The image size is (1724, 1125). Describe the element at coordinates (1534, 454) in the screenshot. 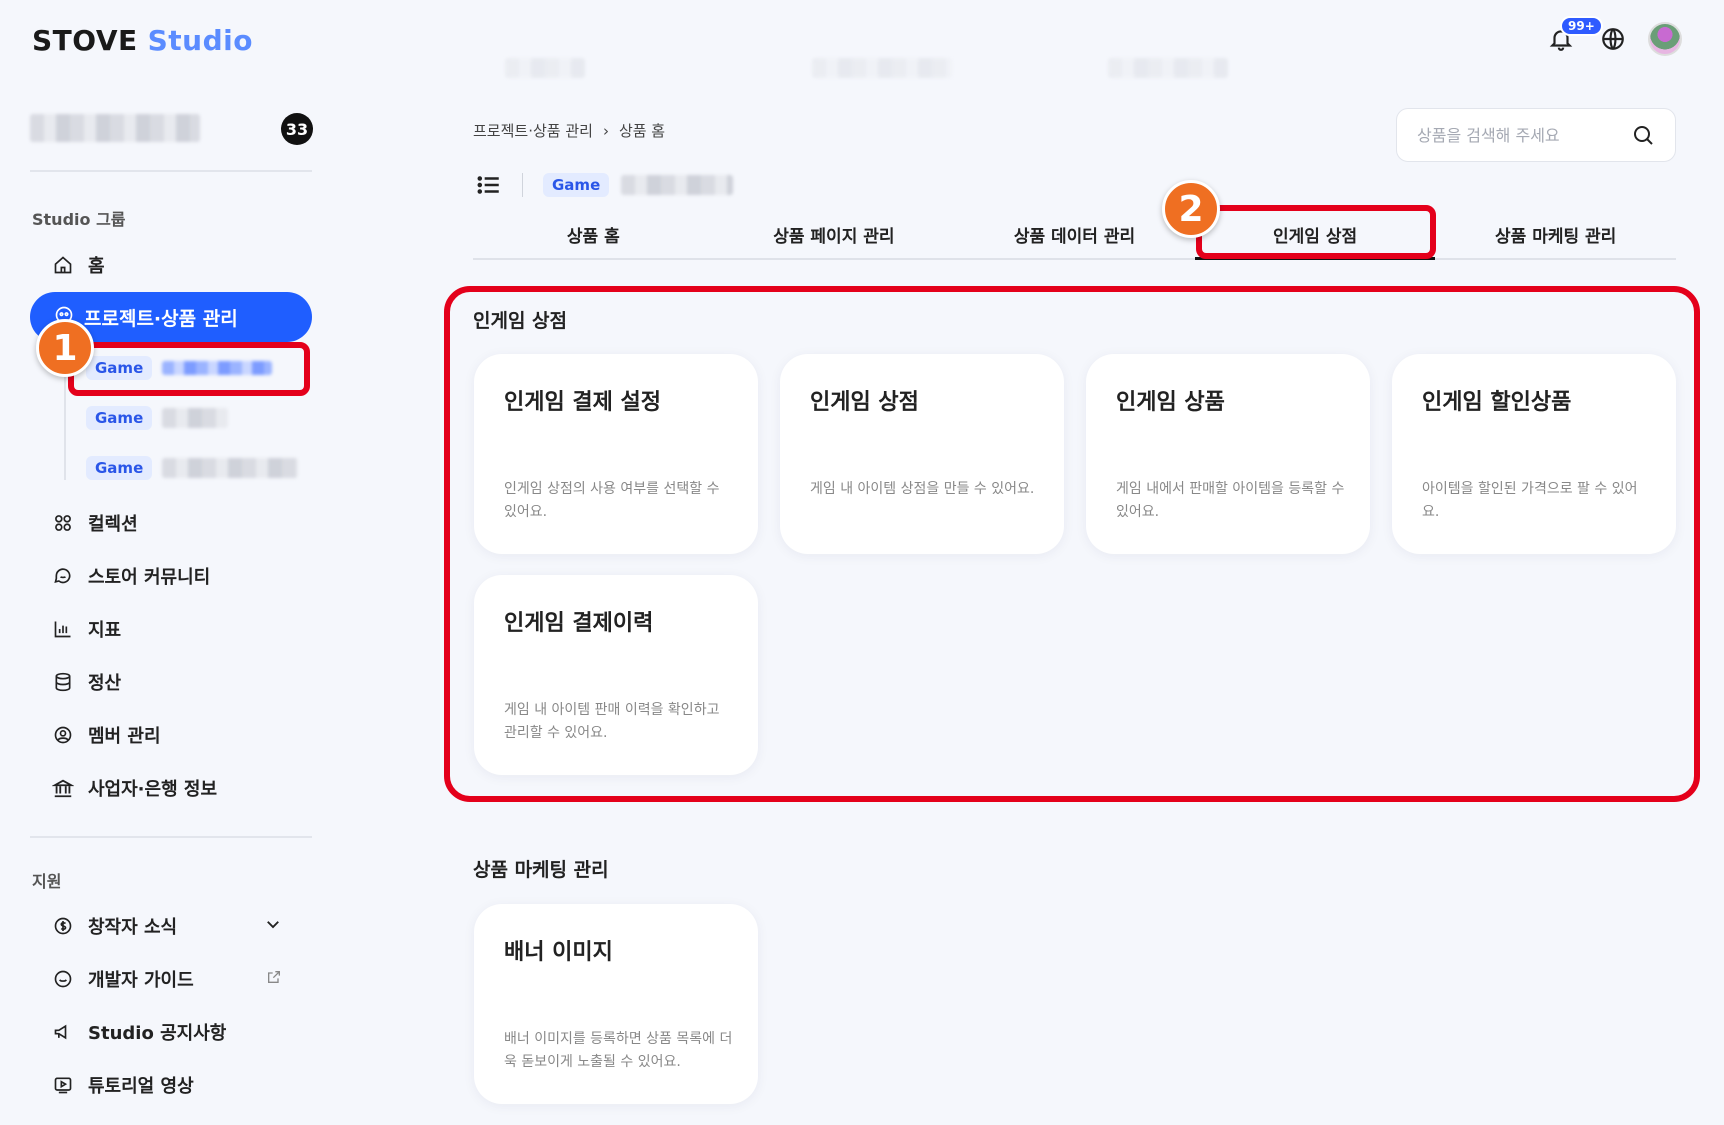

I see `card-ingame-discount: 인게임 할인상품 아이템을 할인된 가격으로 팔 수 있어요.` at that location.